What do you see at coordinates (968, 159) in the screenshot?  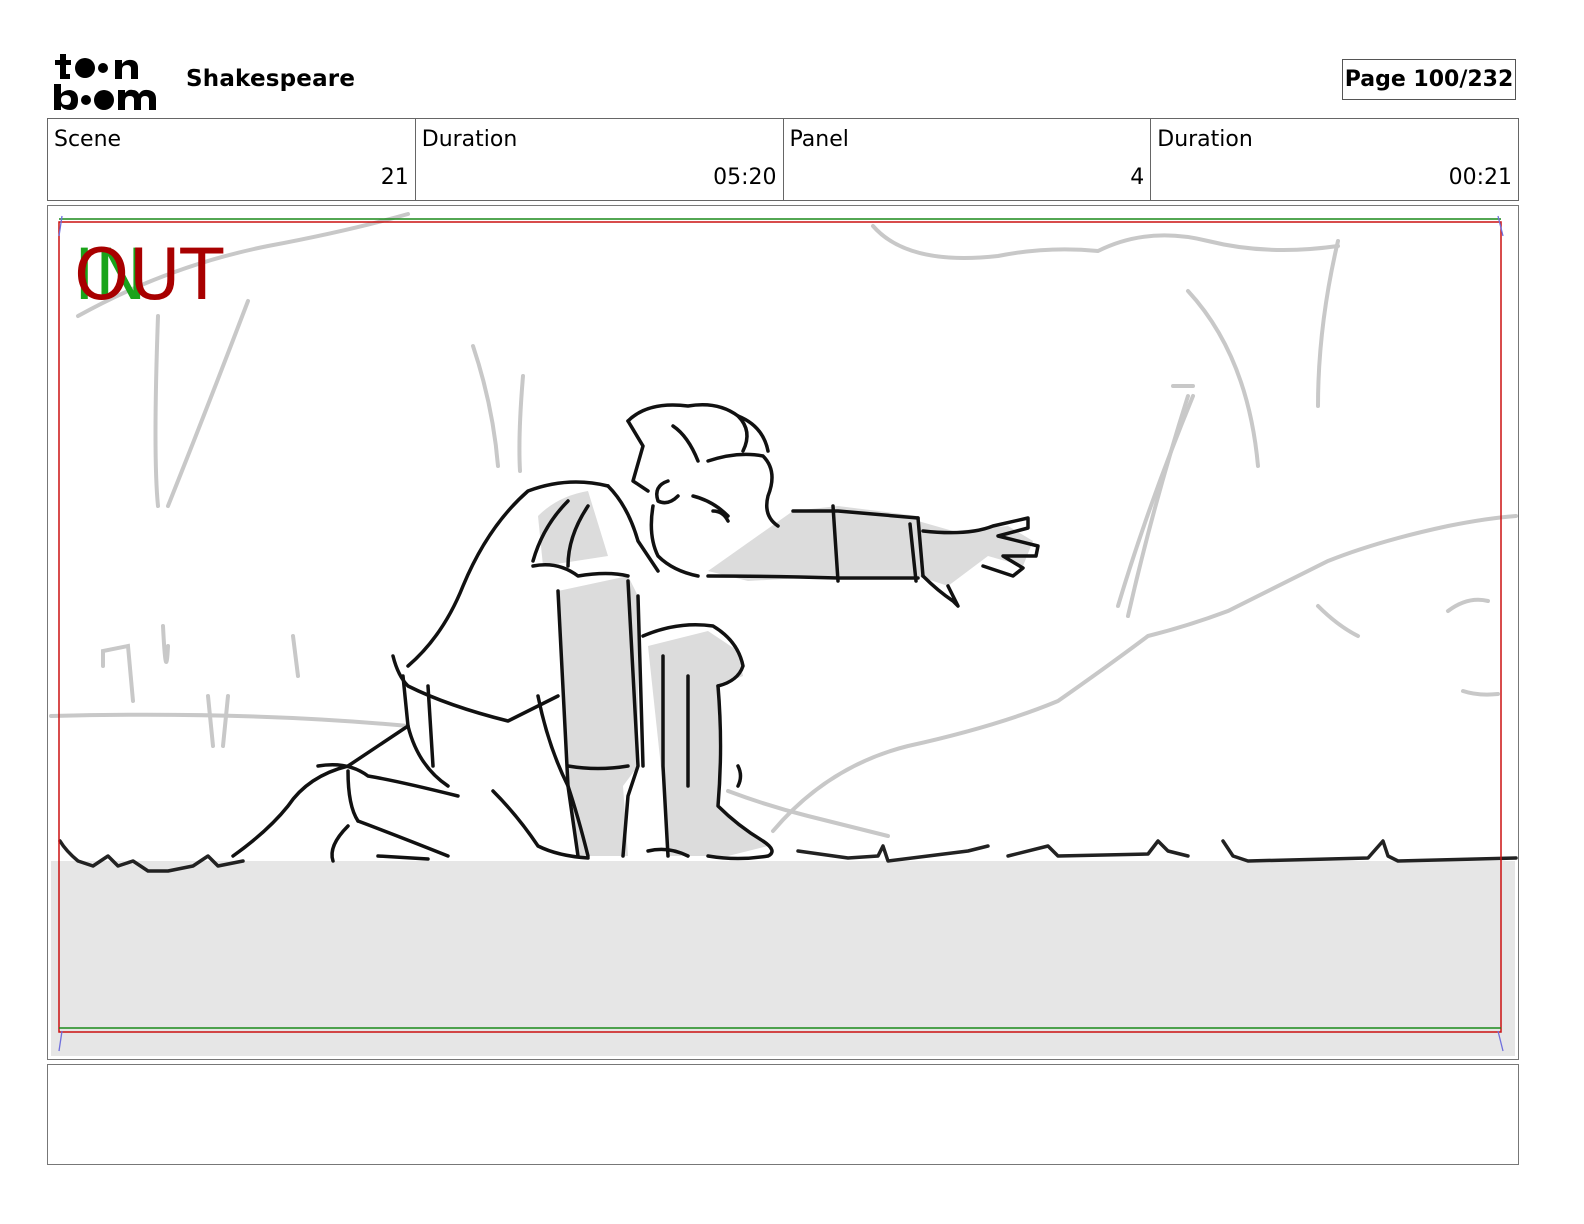 I see `panel-cell: Panel 4` at bounding box center [968, 159].